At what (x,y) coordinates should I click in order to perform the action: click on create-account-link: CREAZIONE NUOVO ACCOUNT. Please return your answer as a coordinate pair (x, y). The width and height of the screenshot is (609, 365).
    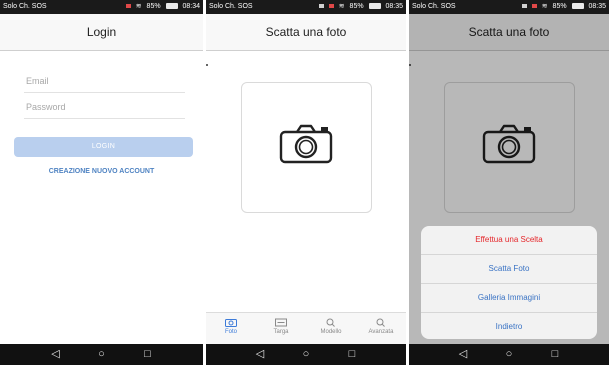
    Looking at the image, I should click on (101, 171).